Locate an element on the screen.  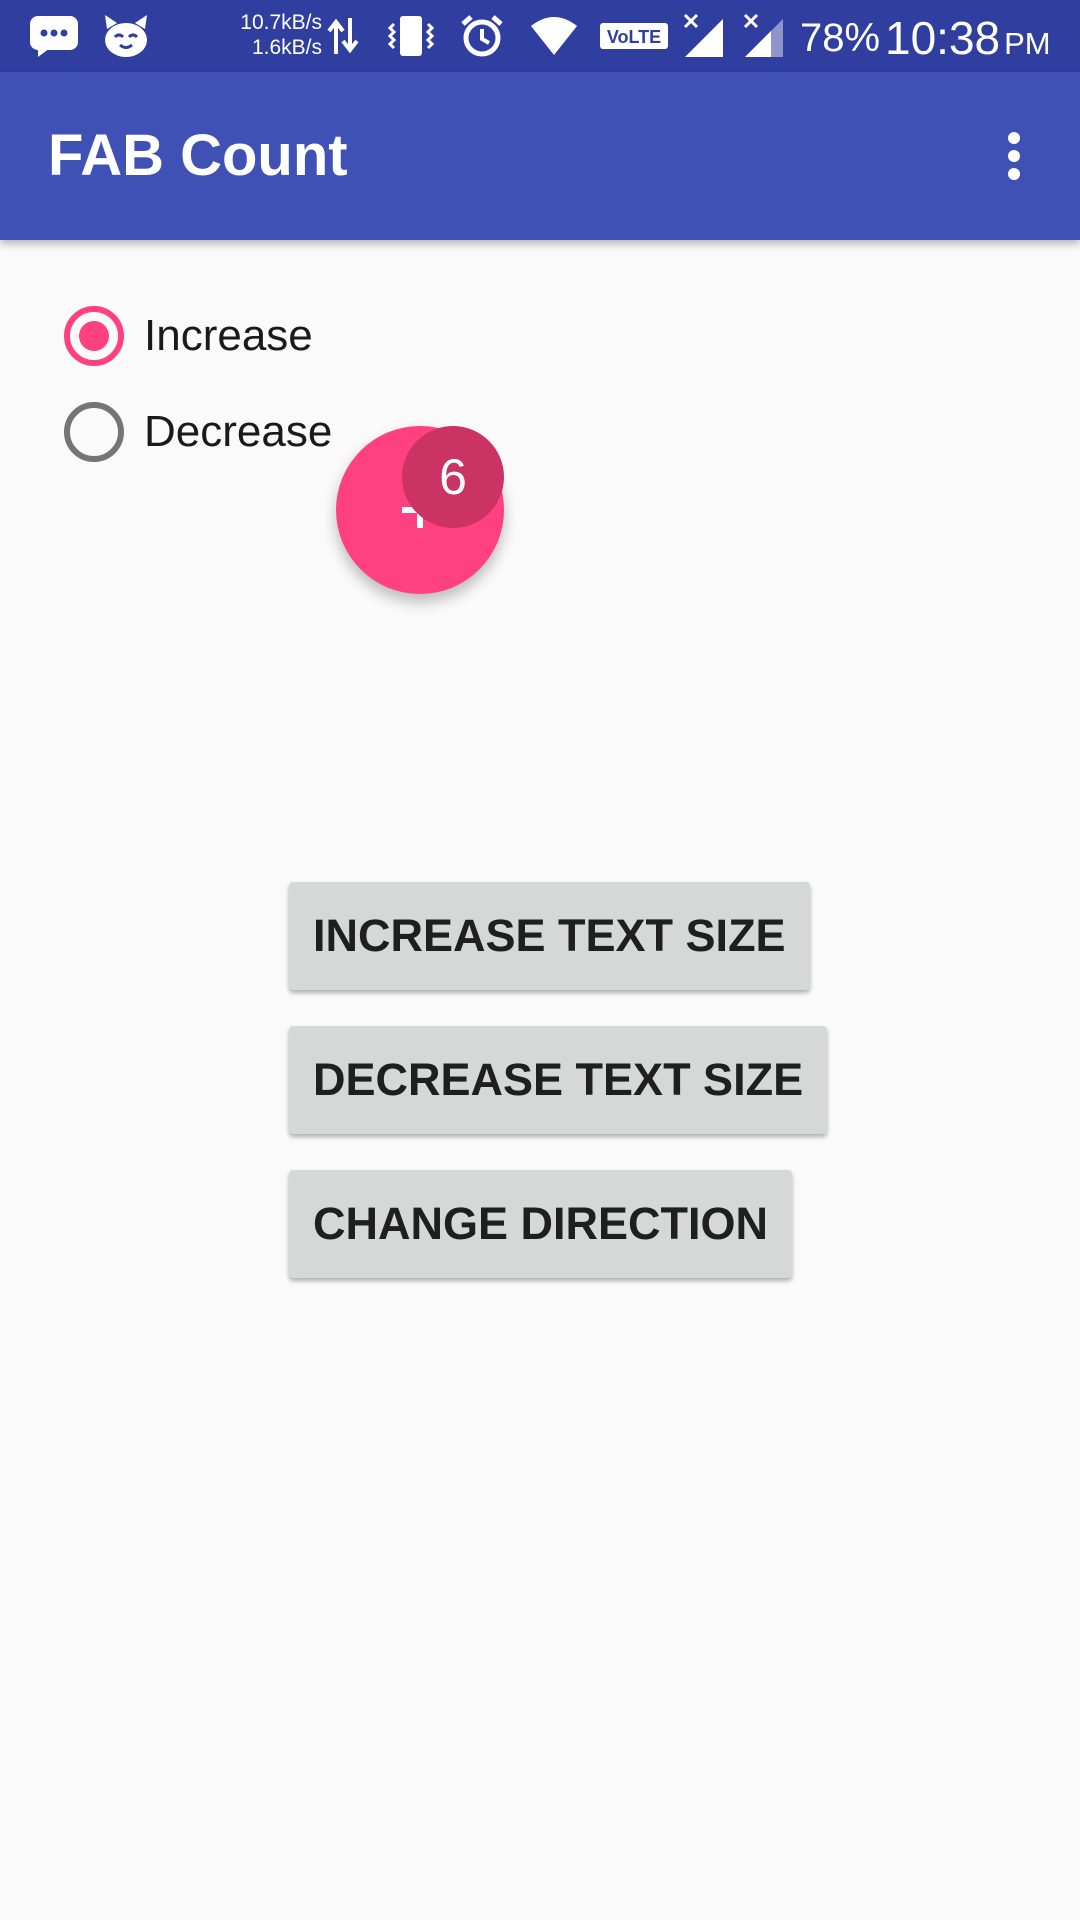
app-face-icon is located at coordinates (126, 36).